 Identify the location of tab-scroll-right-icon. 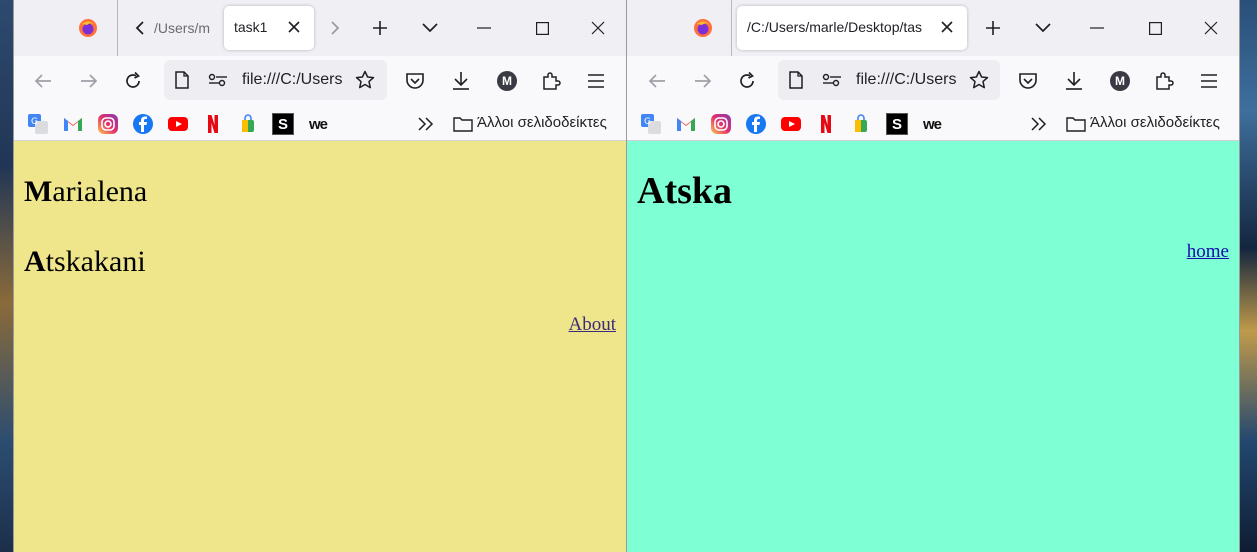
(335, 28).